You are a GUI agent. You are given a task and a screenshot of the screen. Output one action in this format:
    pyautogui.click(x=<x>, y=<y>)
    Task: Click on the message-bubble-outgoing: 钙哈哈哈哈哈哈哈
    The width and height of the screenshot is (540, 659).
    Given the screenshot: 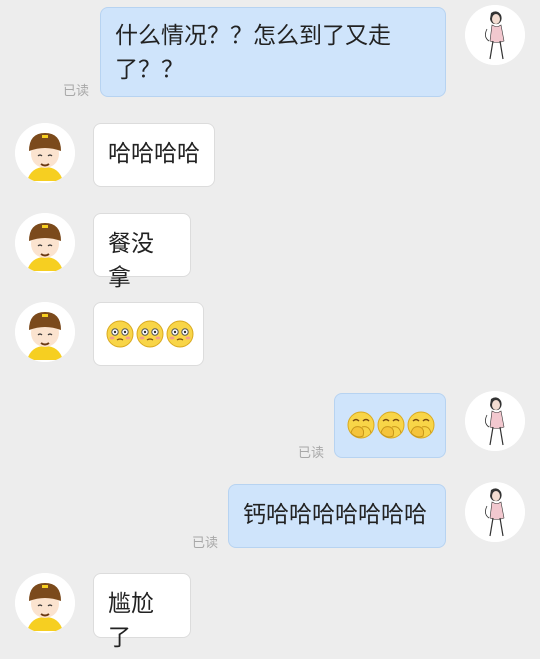 What is the action you would take?
    pyautogui.click(x=337, y=516)
    